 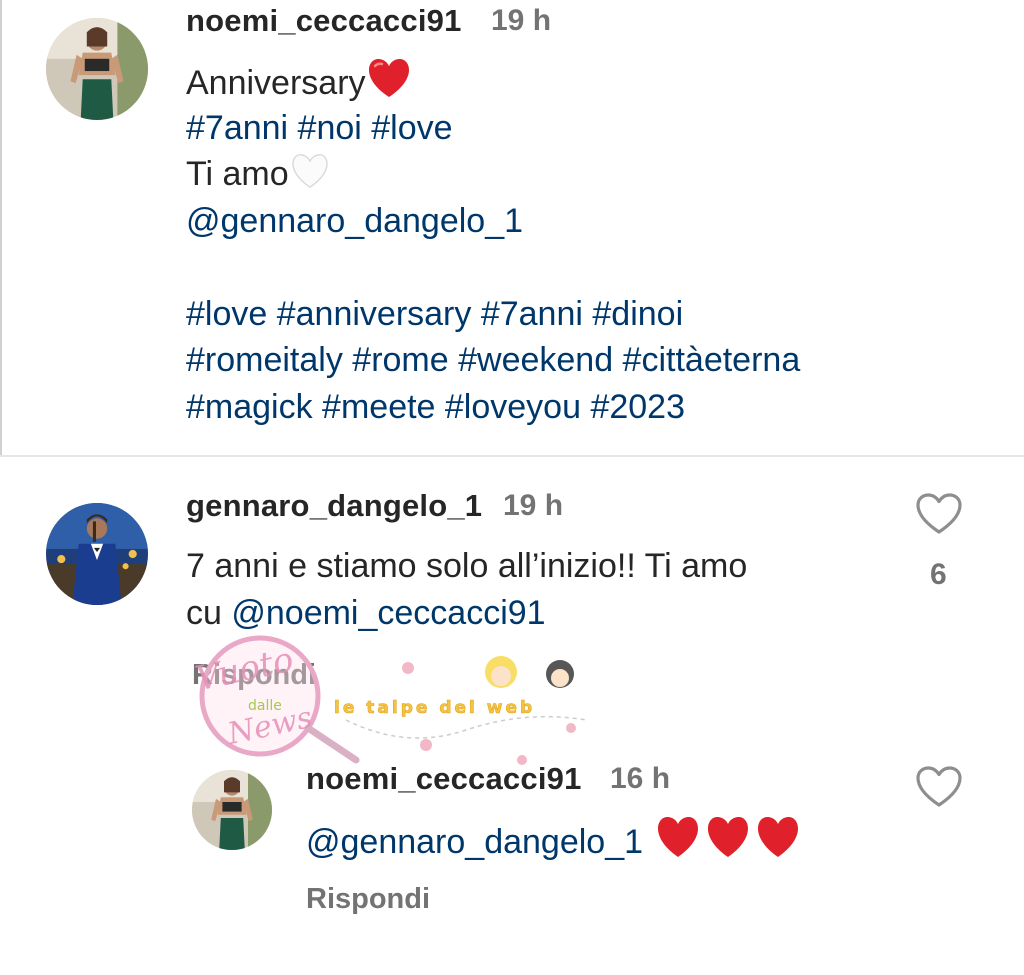 What do you see at coordinates (444, 779) in the screenshot?
I see `reply-username: noemi_ceccacci91` at bounding box center [444, 779].